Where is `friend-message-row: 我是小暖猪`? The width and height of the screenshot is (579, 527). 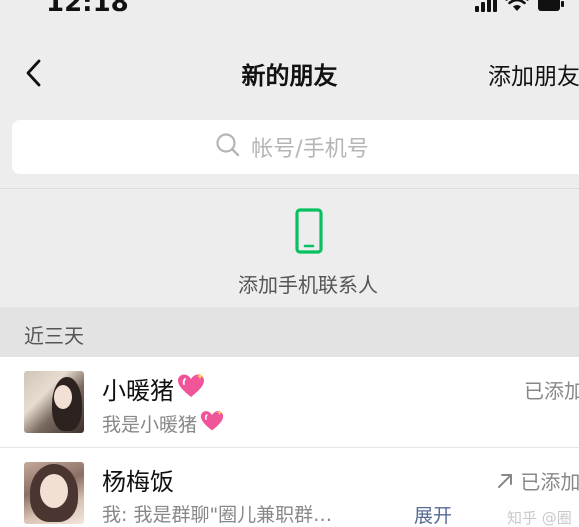 friend-message-row: 我是小暖猪 is located at coordinates (163, 423).